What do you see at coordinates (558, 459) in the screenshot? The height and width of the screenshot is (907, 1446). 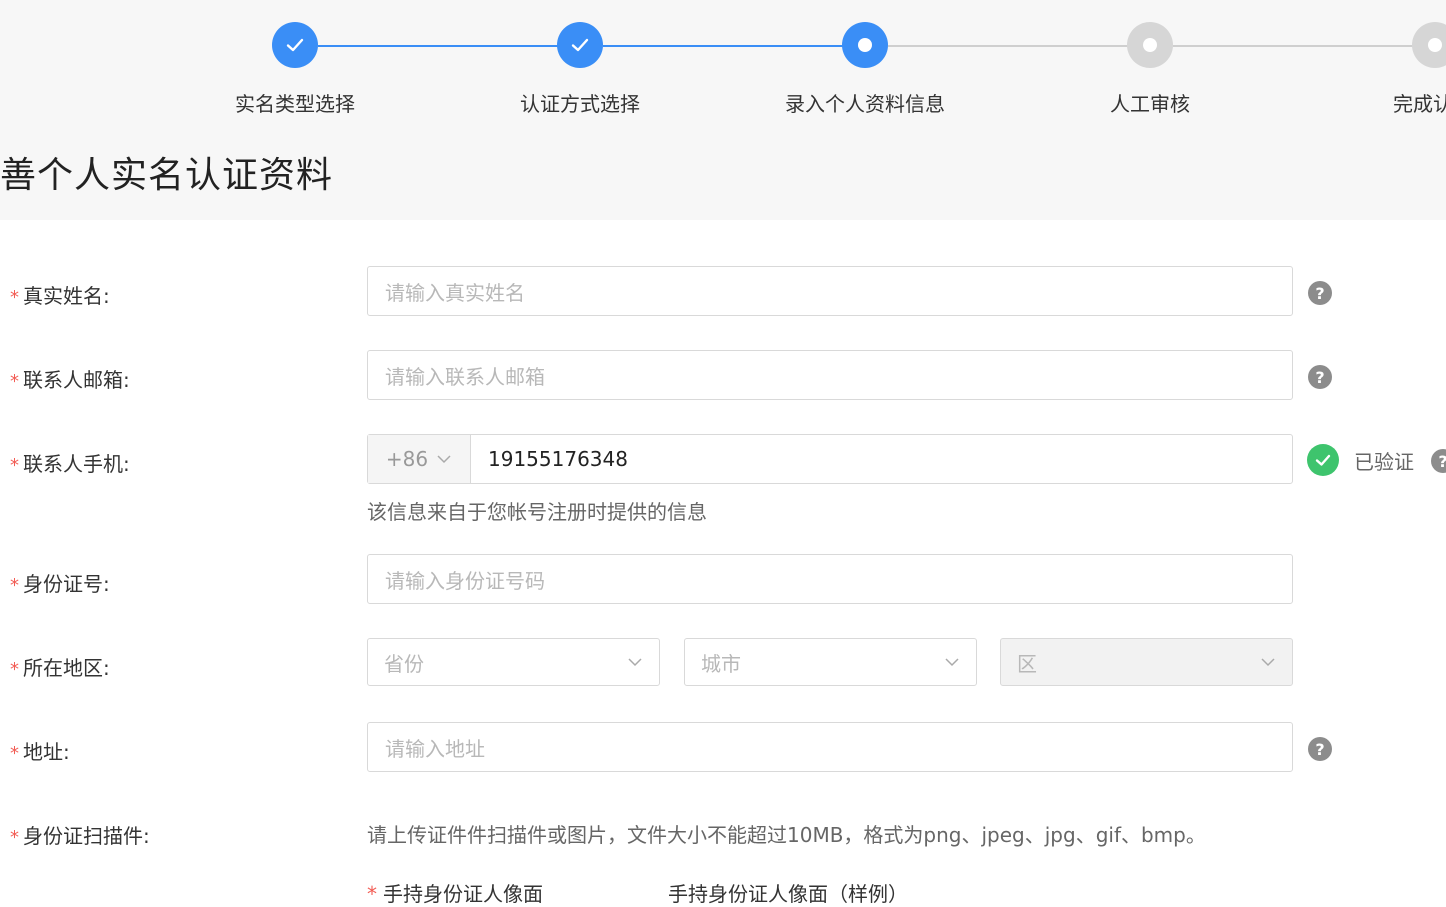 I see `phone-value: 19155176348` at bounding box center [558, 459].